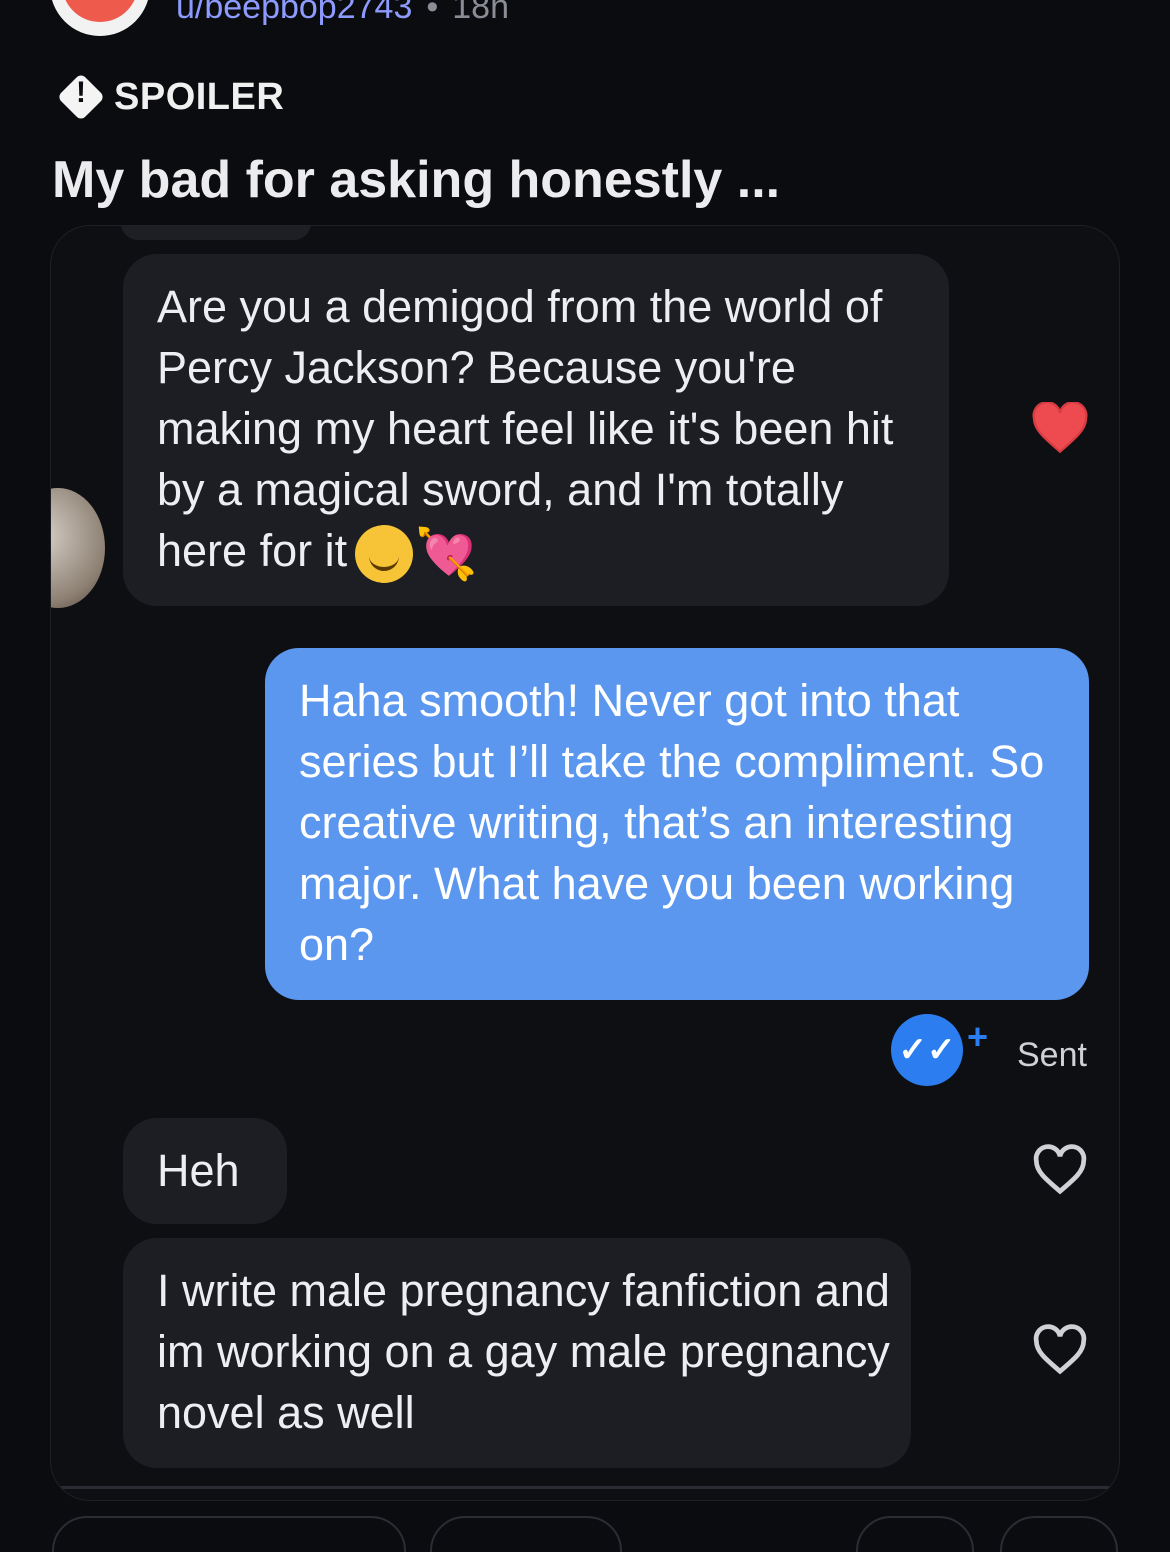  What do you see at coordinates (978, 1036) in the screenshot?
I see `plus-icon: +` at bounding box center [978, 1036].